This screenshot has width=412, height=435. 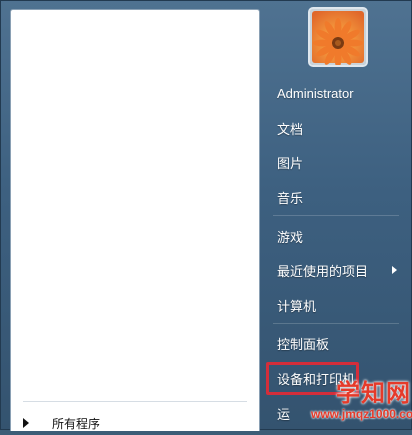 I want to click on games-item: 游戏, so click(x=337, y=236).